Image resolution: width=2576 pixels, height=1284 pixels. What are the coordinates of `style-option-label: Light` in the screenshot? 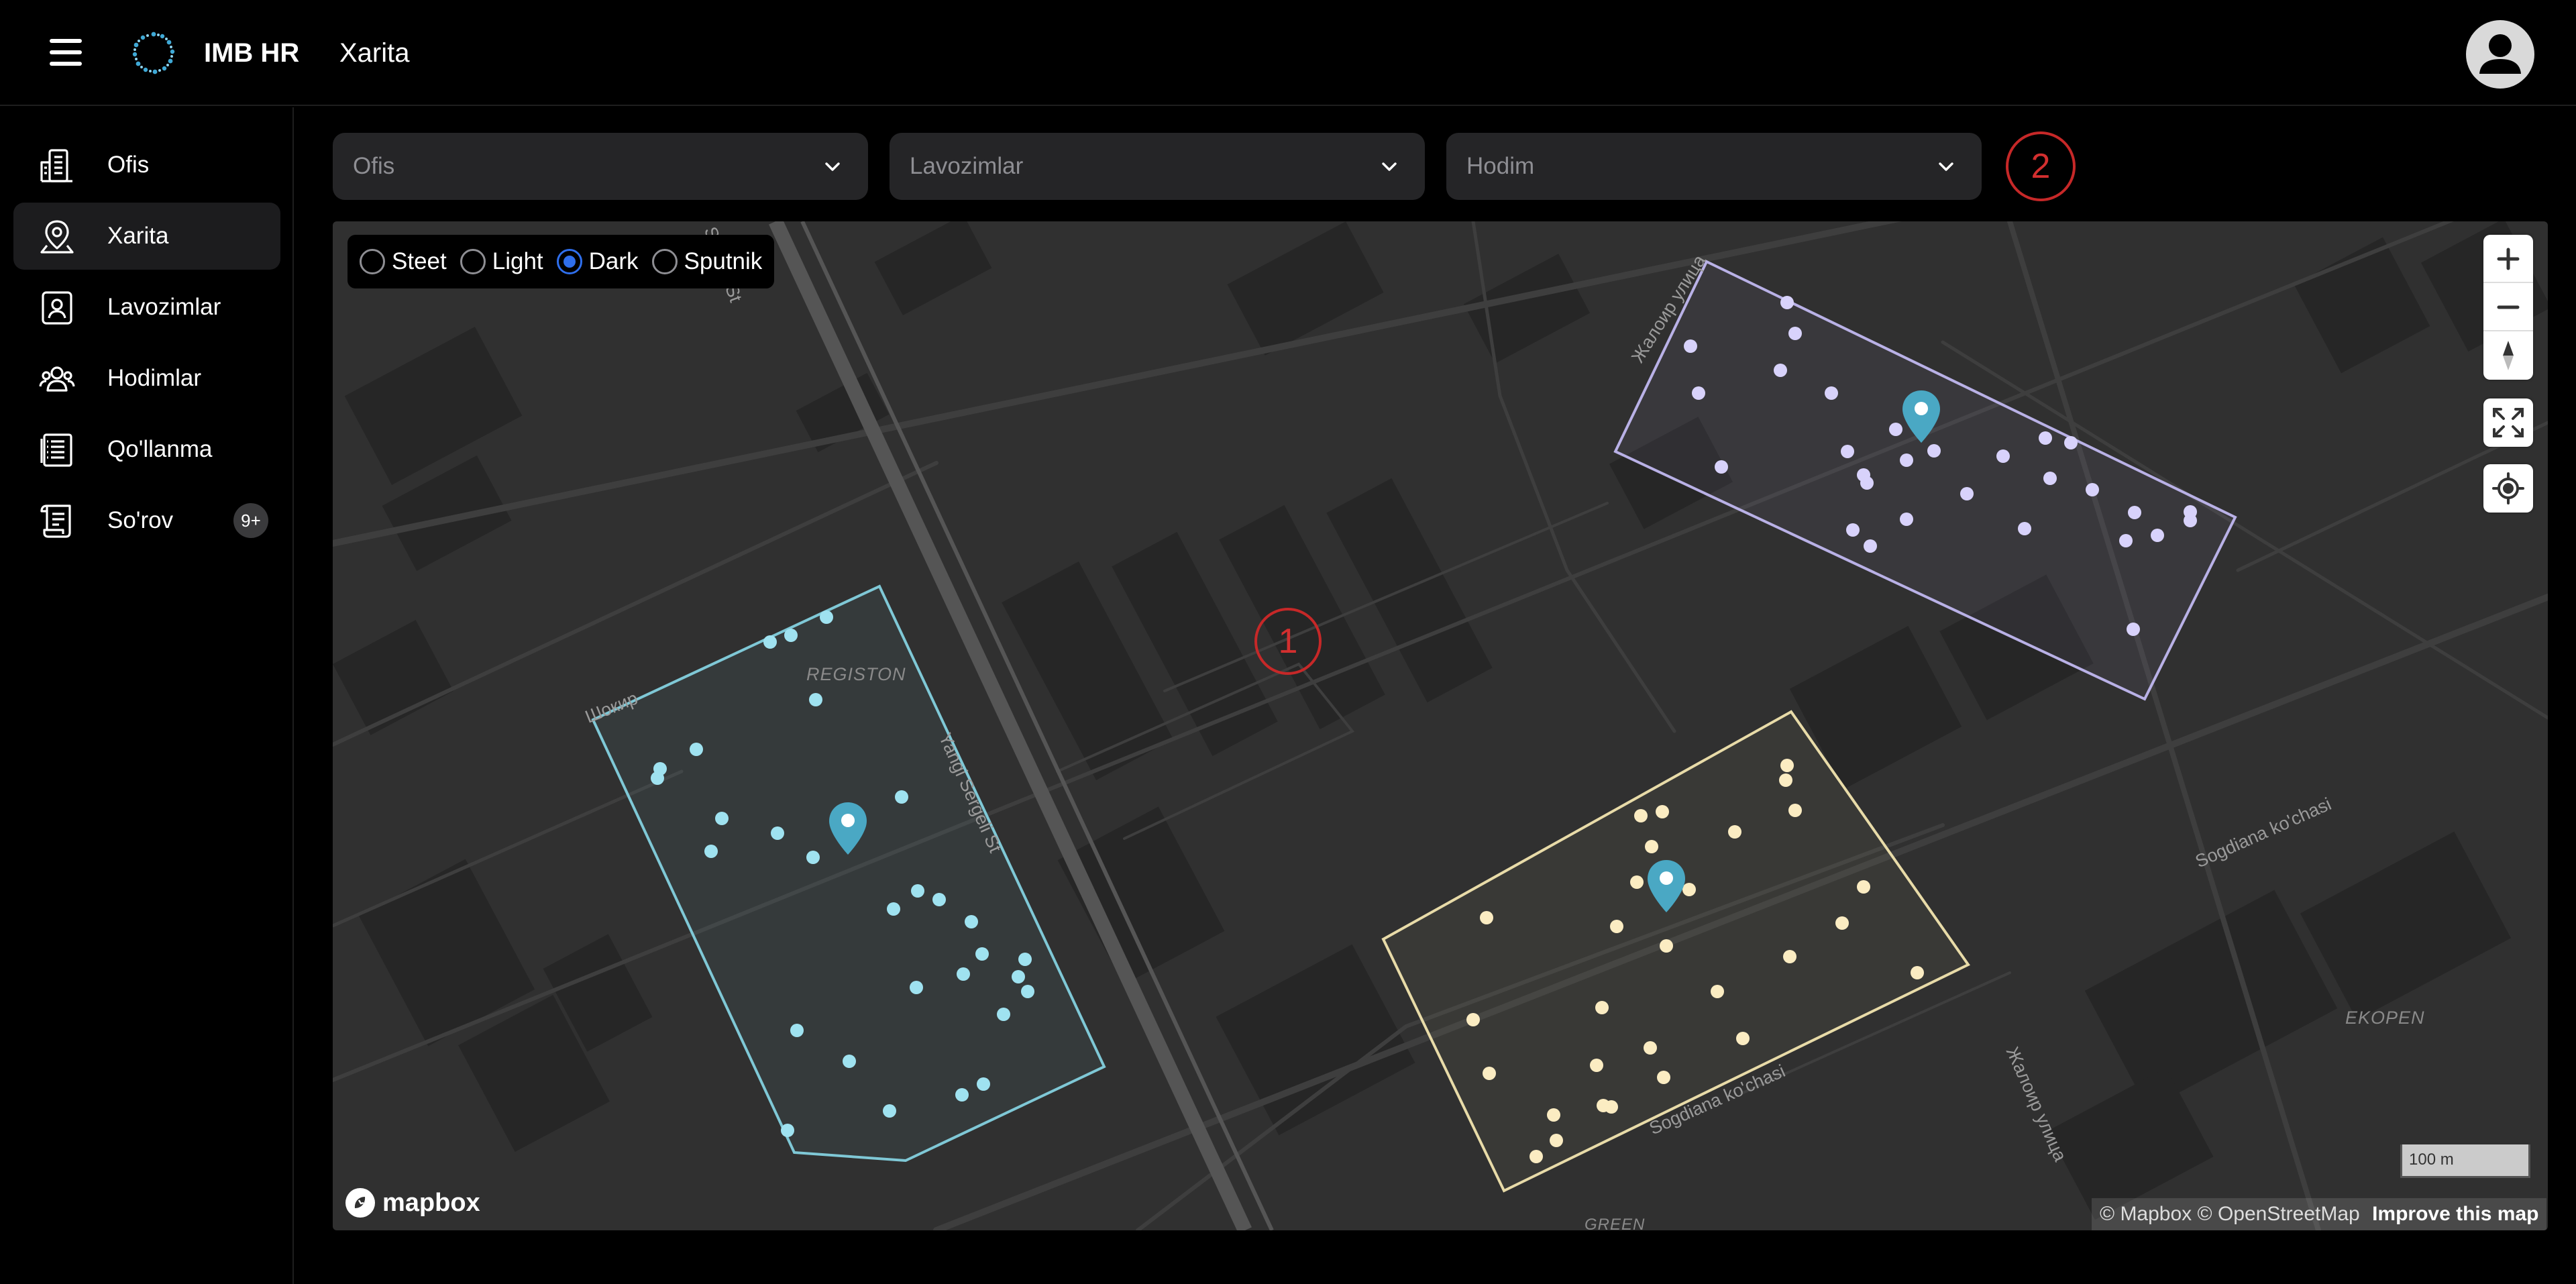 It's located at (517, 261).